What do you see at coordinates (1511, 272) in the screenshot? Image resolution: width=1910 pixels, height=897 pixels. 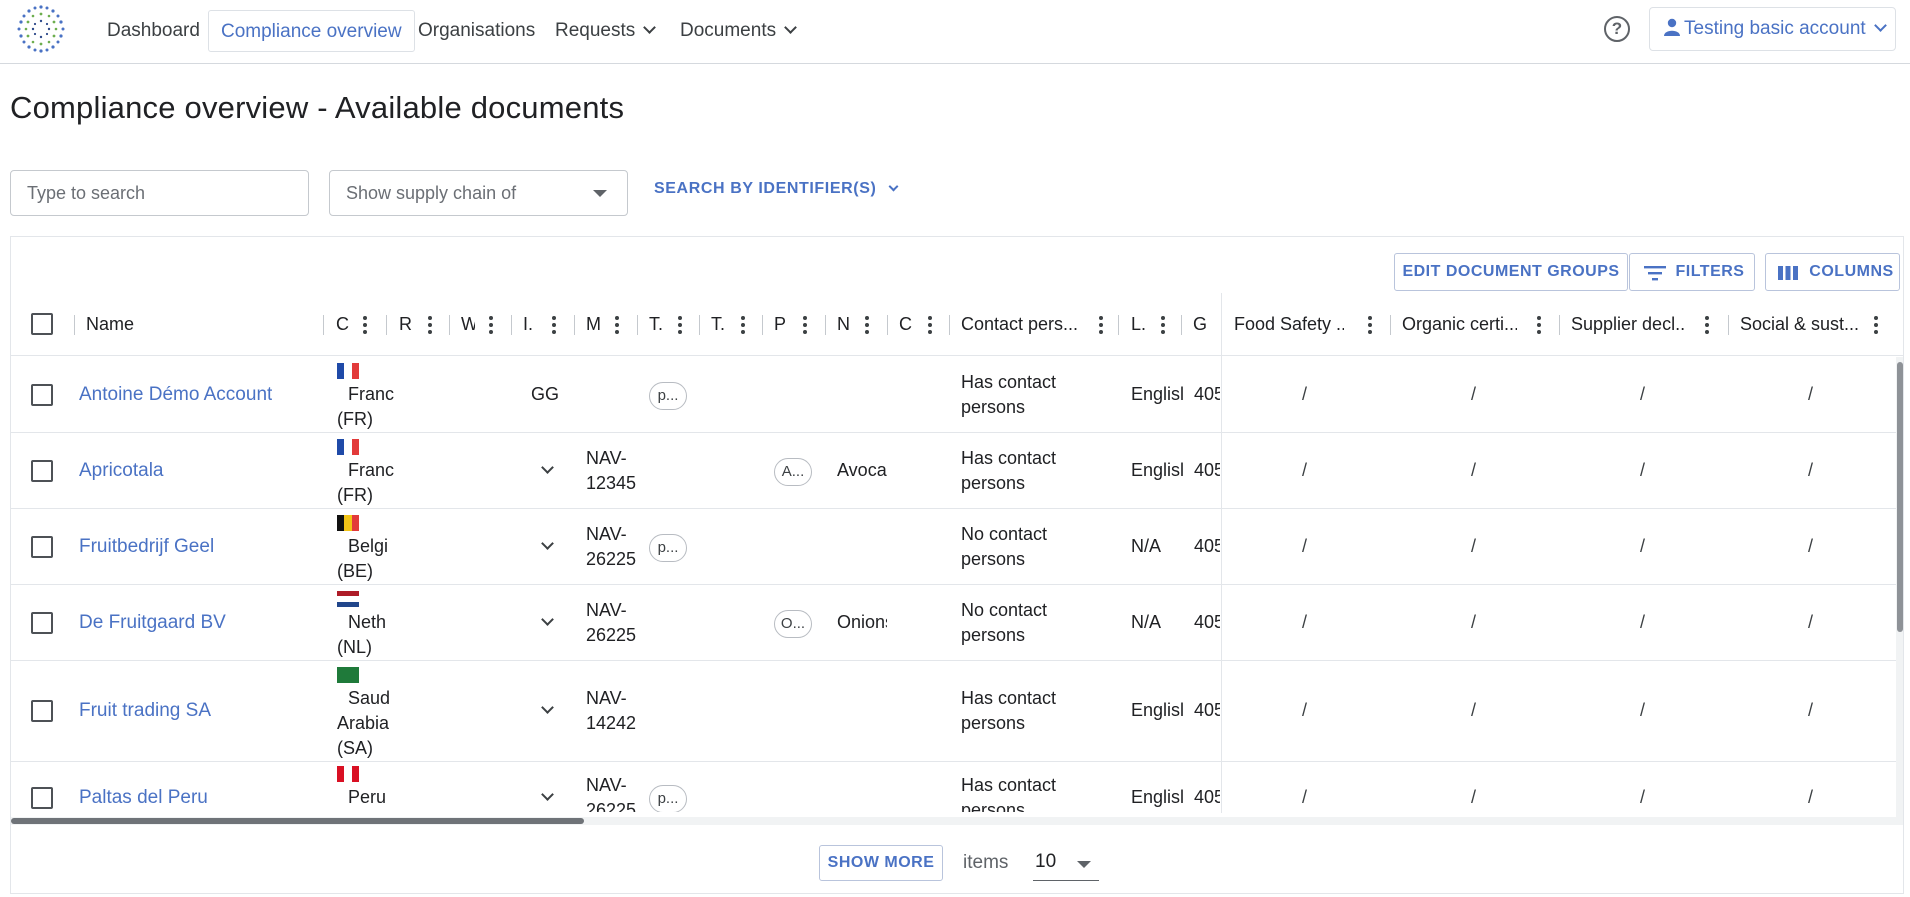 I see `edit-document-groups-button: EDIT DOCUMENT GROUPS` at bounding box center [1511, 272].